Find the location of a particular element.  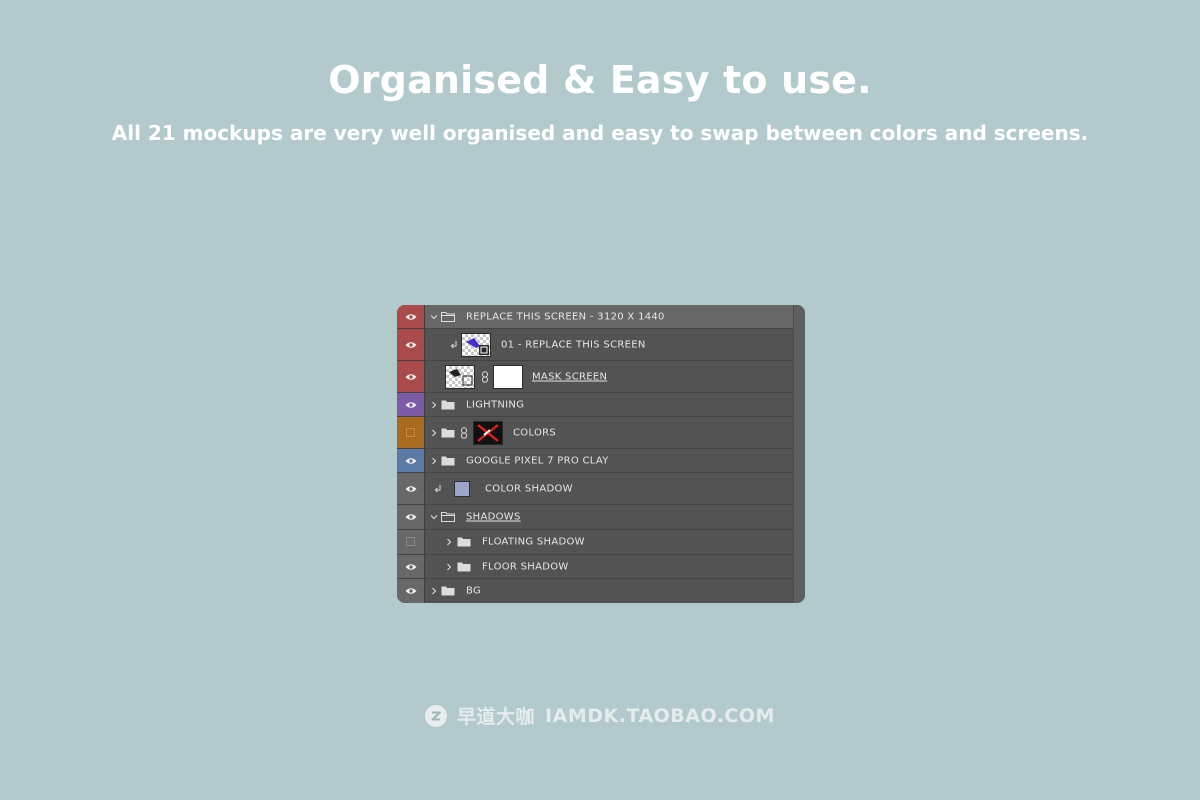

footer-watermark: 早道大咖 IAMDK.TAOBAO.COM is located at coordinates (600, 715).